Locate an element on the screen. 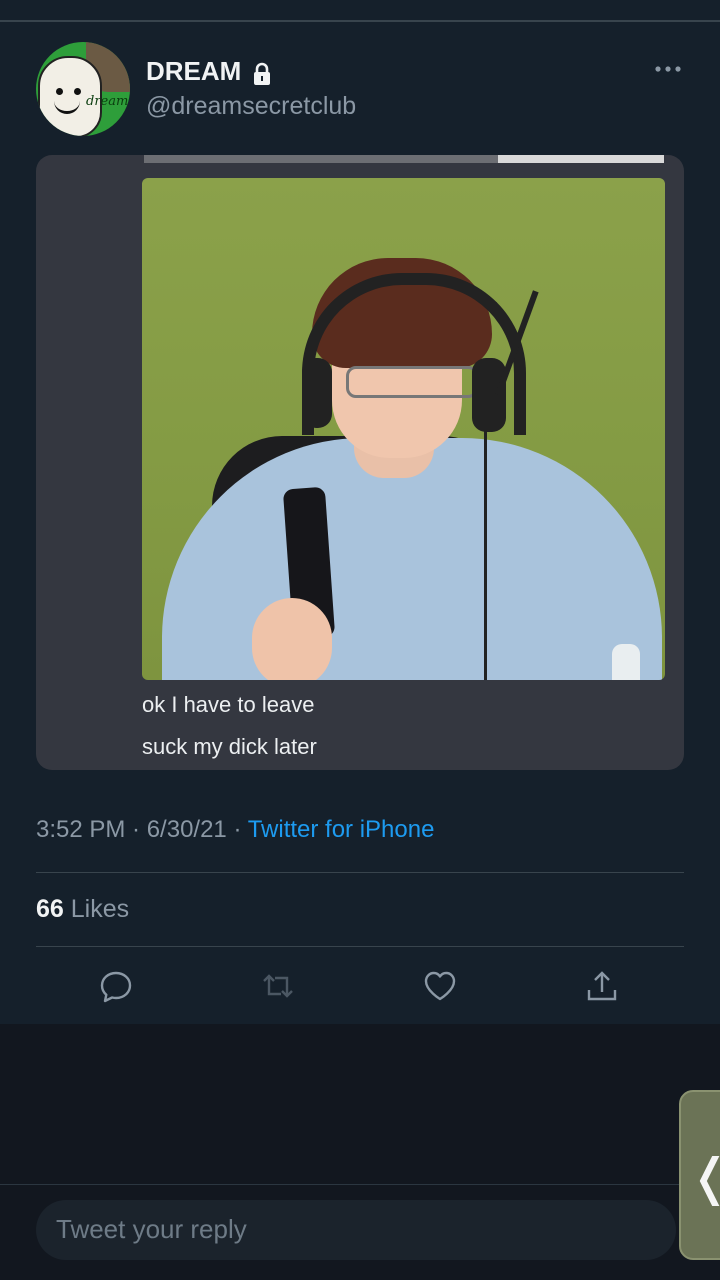  tweet-meta: 3:52 PM · 6/30/21 · Twitter for iPhone is located at coordinates (235, 830).